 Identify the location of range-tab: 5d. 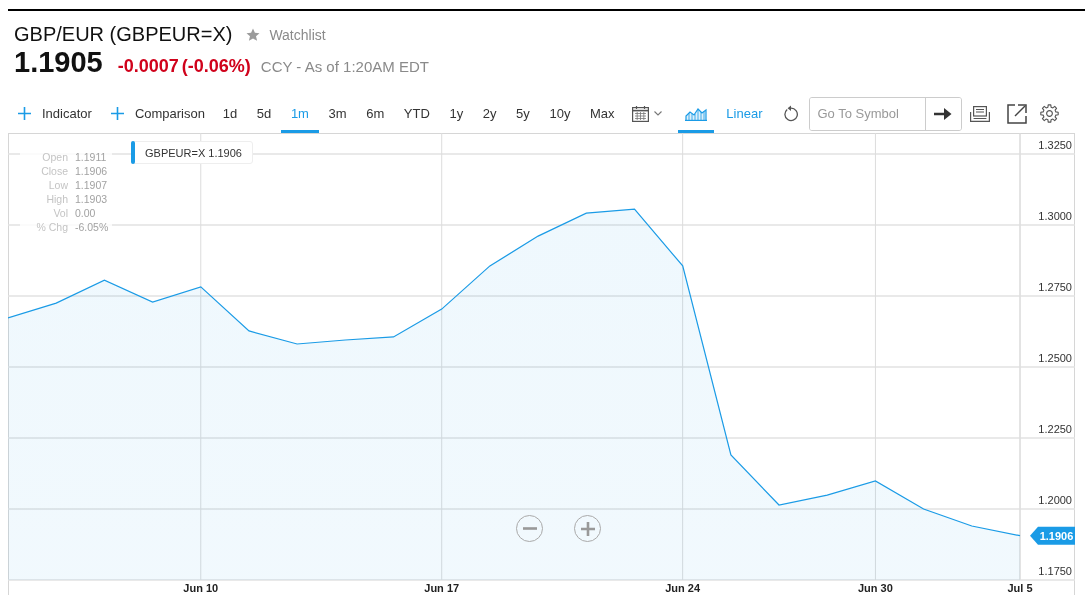
(264, 113).